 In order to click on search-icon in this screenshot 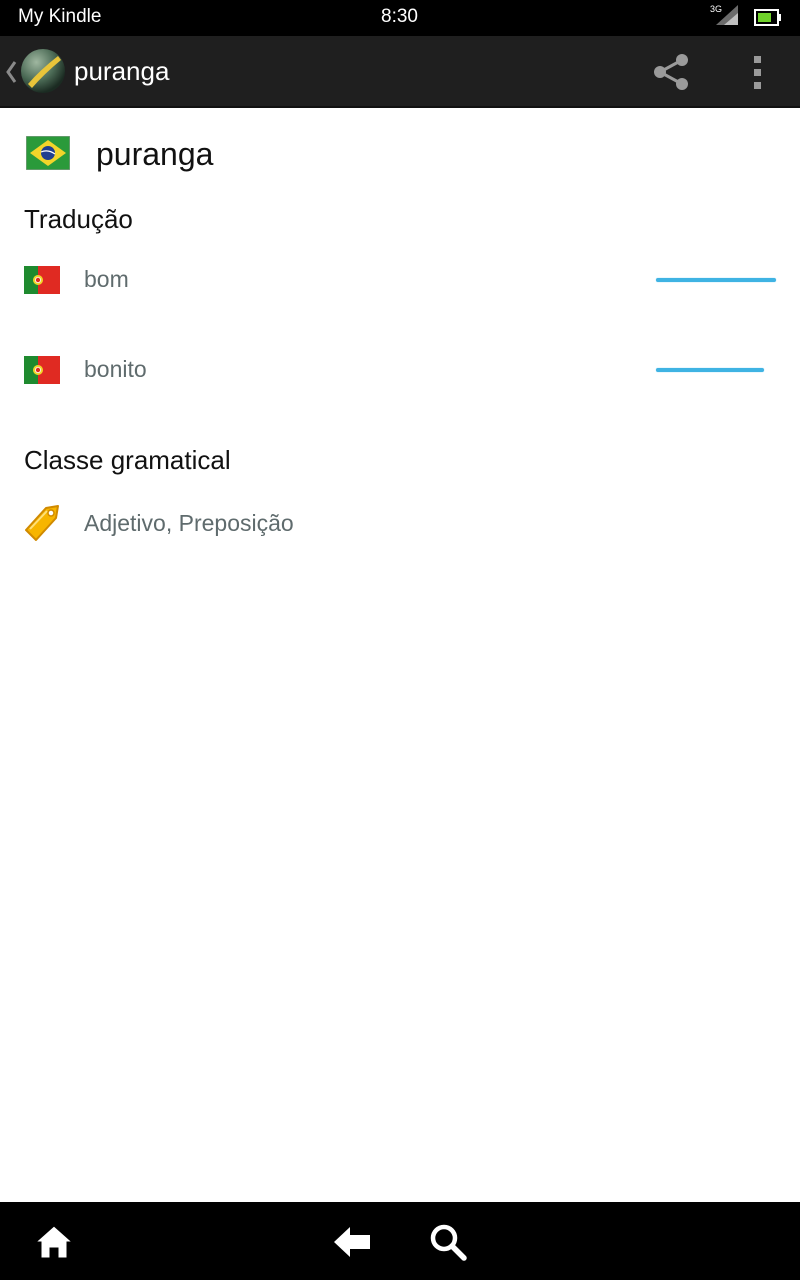, I will do `click(448, 1242)`.